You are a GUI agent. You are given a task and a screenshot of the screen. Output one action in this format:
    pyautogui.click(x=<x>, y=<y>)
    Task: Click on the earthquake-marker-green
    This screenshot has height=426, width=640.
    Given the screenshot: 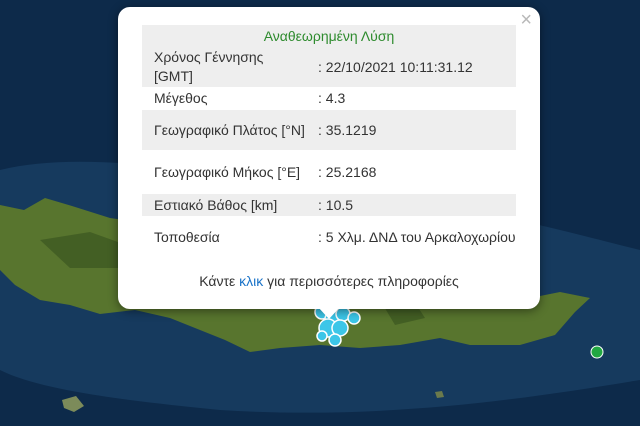 What is the action you would take?
    pyautogui.click(x=597, y=352)
    